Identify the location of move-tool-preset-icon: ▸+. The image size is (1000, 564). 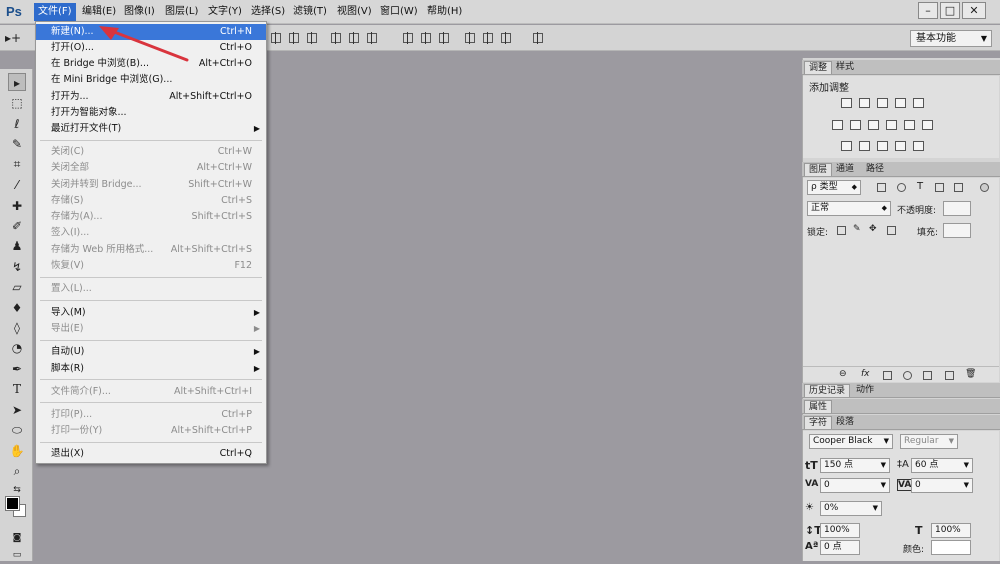
(13, 38).